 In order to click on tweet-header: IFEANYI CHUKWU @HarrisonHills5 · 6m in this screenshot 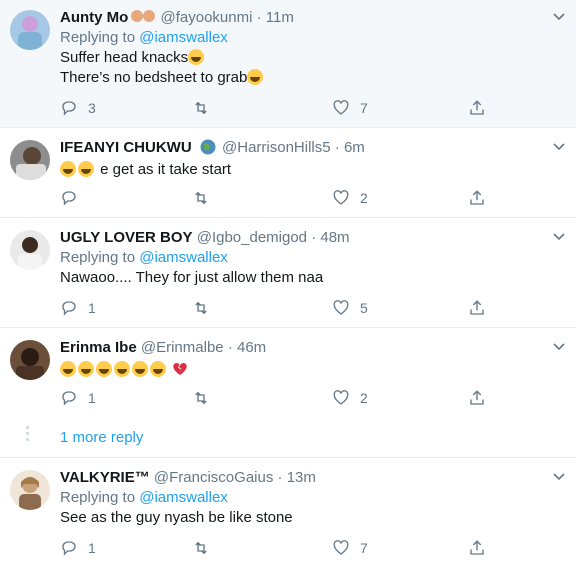, I will do `click(303, 148)`.